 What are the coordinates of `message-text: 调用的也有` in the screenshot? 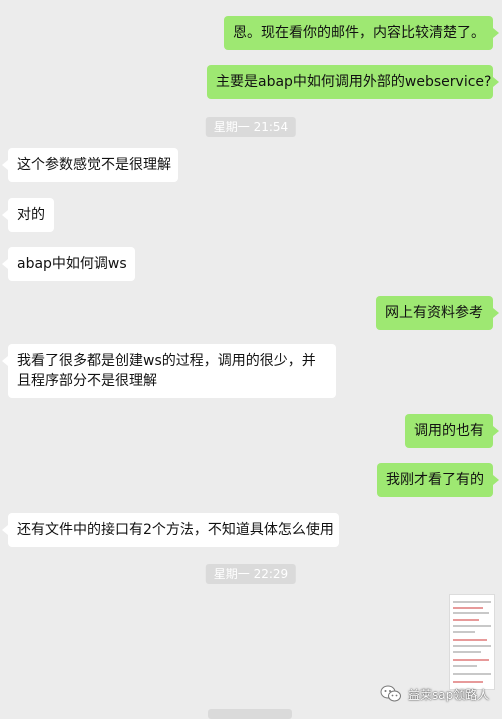 It's located at (449, 431).